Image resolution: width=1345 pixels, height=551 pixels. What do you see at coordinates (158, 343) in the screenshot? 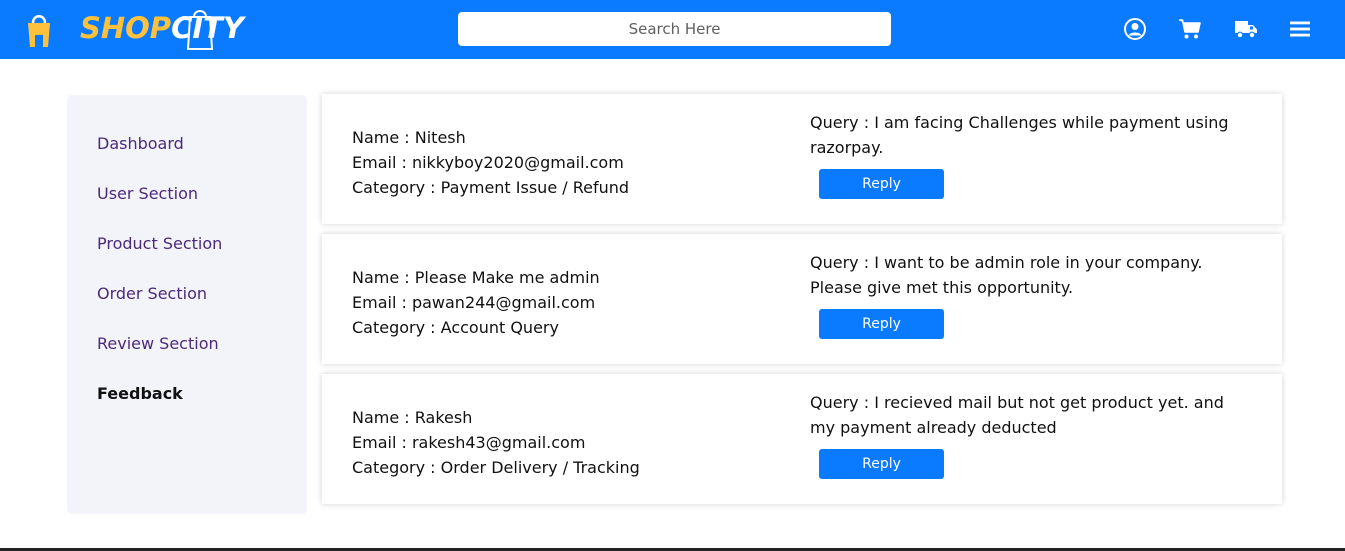
I see `sidebar-item-review-section: Review Section` at bounding box center [158, 343].